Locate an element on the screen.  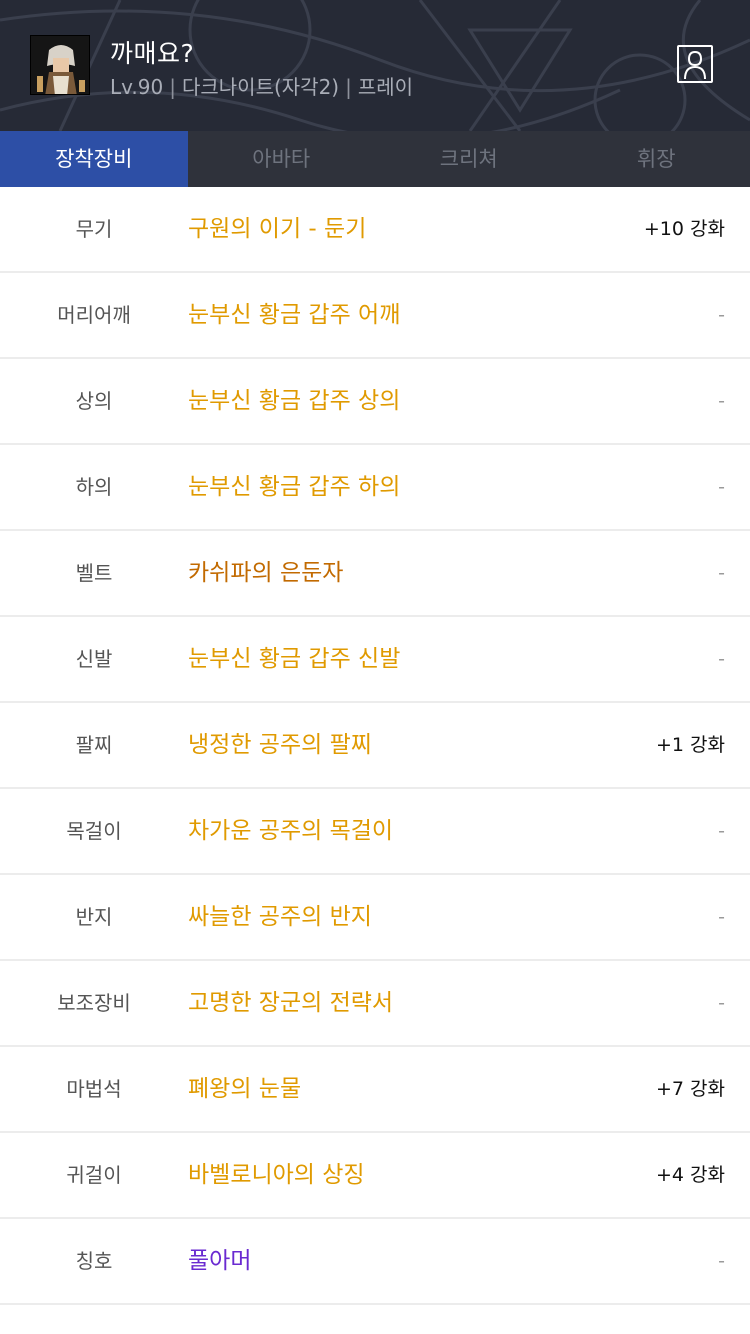
user-profile-icon is located at coordinates (695, 65).